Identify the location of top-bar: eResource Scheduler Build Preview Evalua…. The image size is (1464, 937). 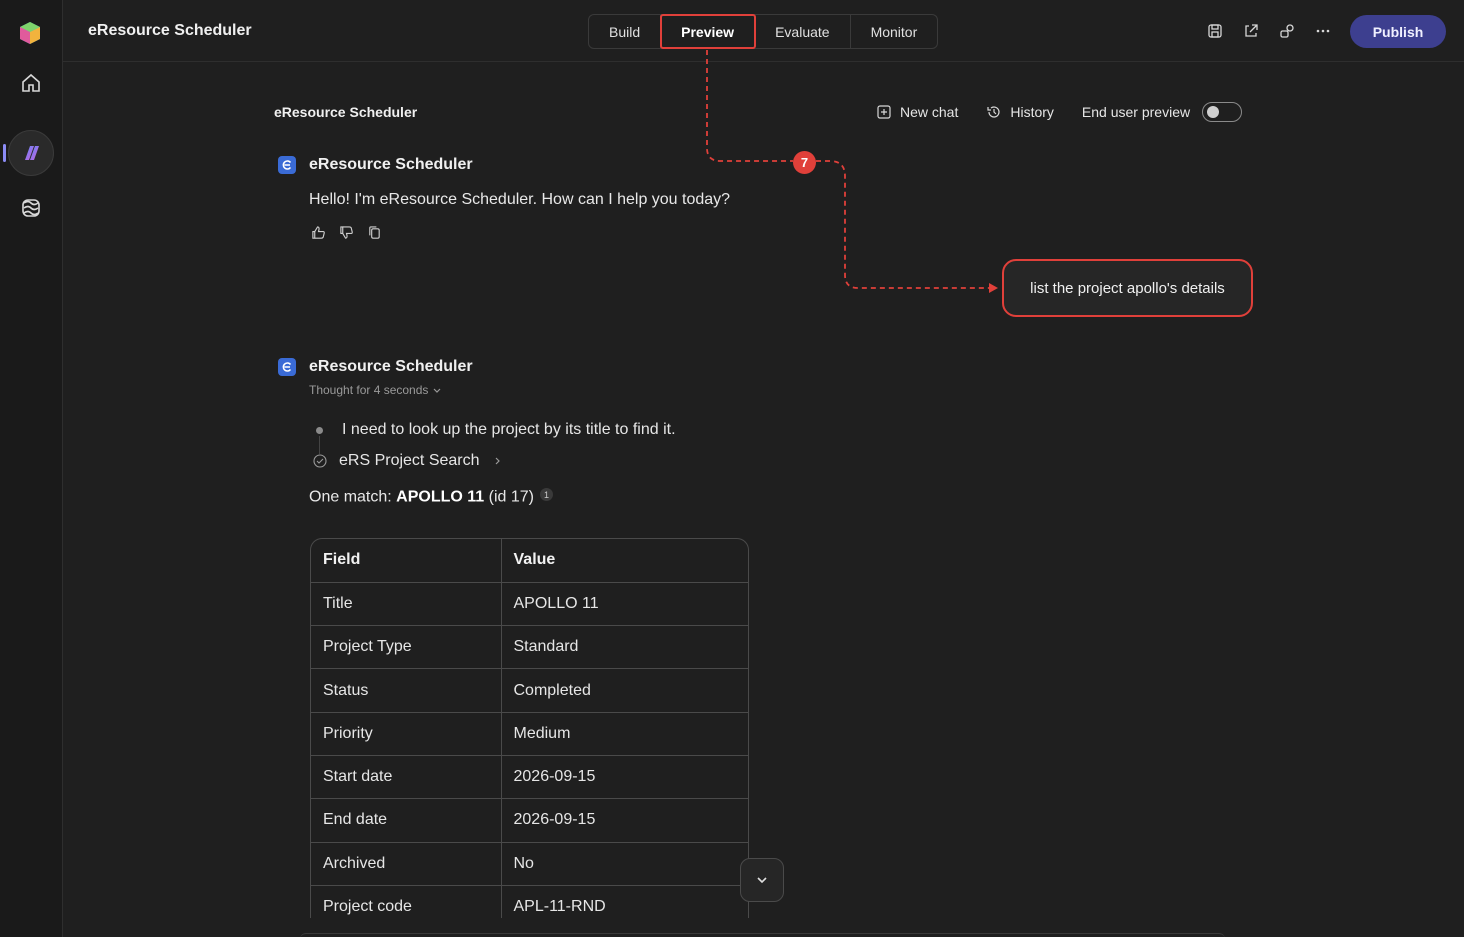
(763, 31).